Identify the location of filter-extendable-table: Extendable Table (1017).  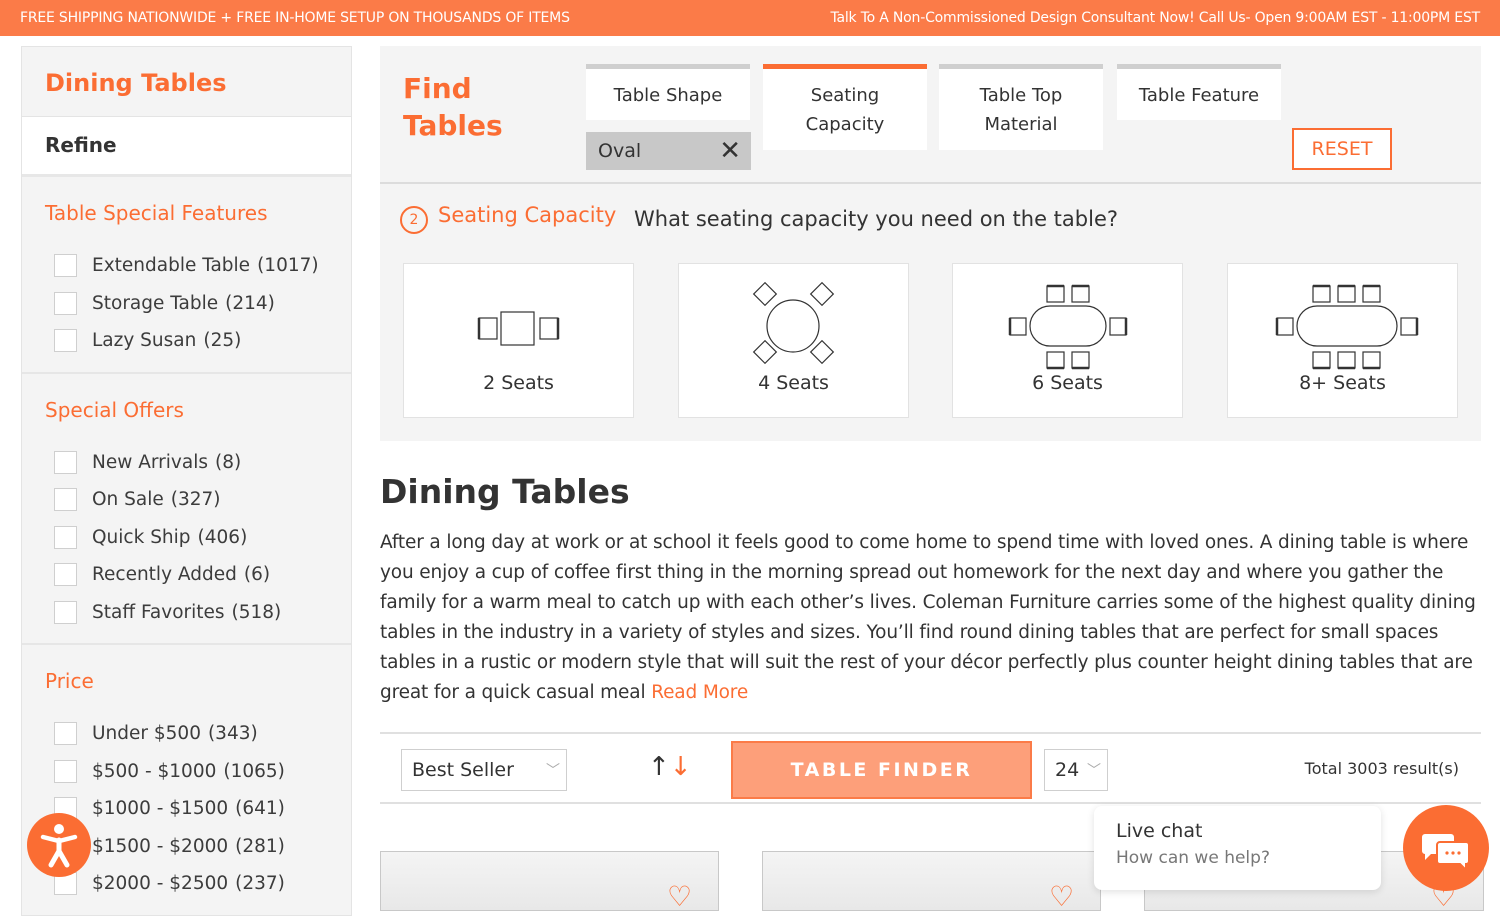
(186, 266).